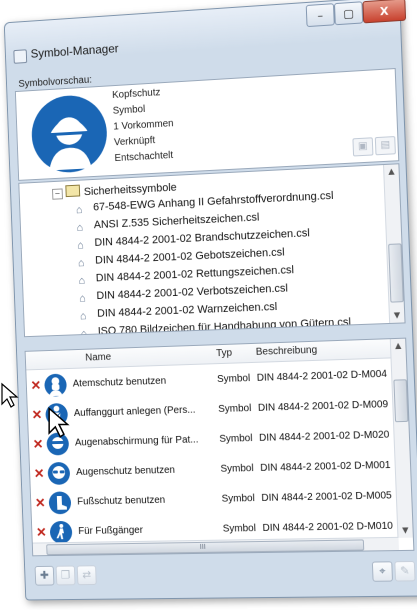 The width and height of the screenshot is (417, 610). I want to click on add-symbol-button: ✚, so click(45, 576).